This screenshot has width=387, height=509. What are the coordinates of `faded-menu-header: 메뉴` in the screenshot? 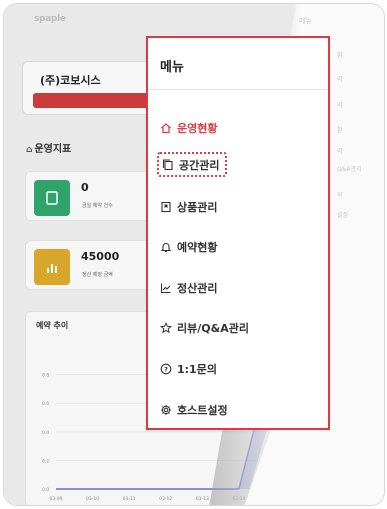 It's located at (305, 21).